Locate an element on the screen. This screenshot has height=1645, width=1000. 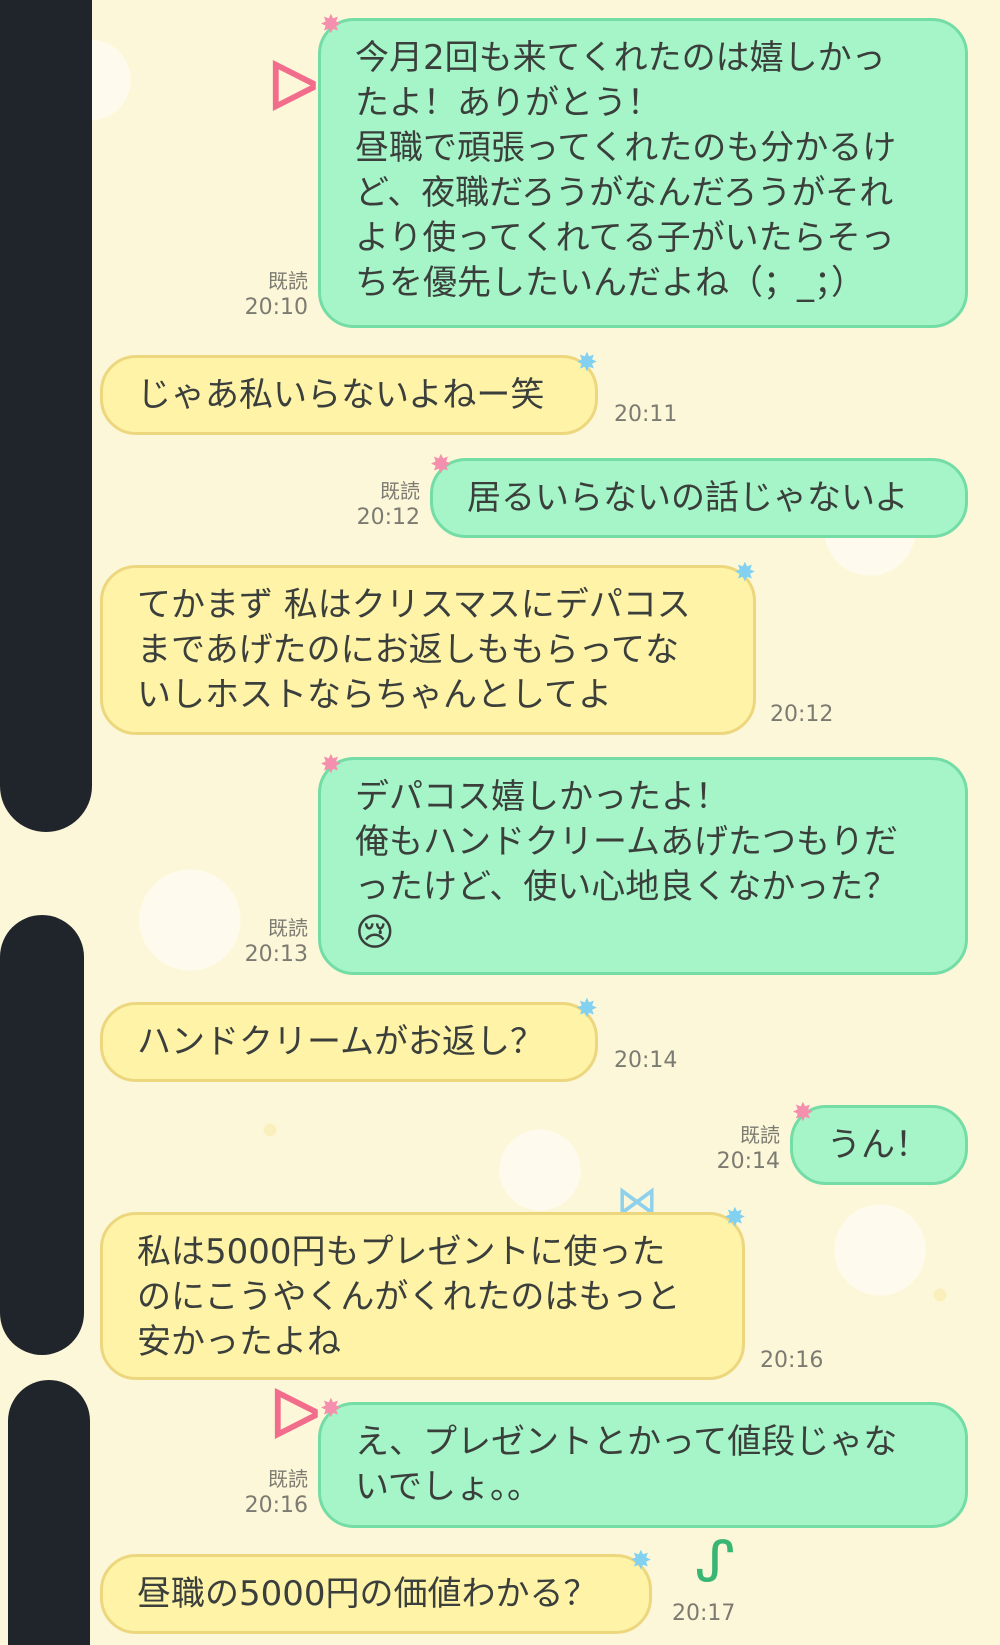
message-text: てかまず 私はクリスマスにデパコス is located at coordinates (414, 605).